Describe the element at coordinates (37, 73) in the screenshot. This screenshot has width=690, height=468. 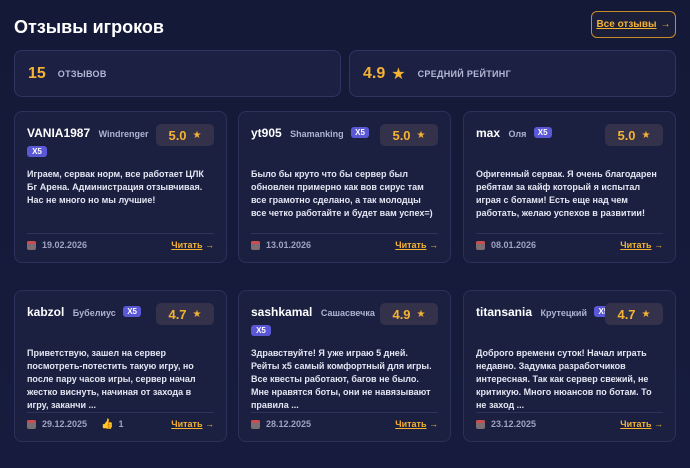
I see `reviews-count-value: 15` at that location.